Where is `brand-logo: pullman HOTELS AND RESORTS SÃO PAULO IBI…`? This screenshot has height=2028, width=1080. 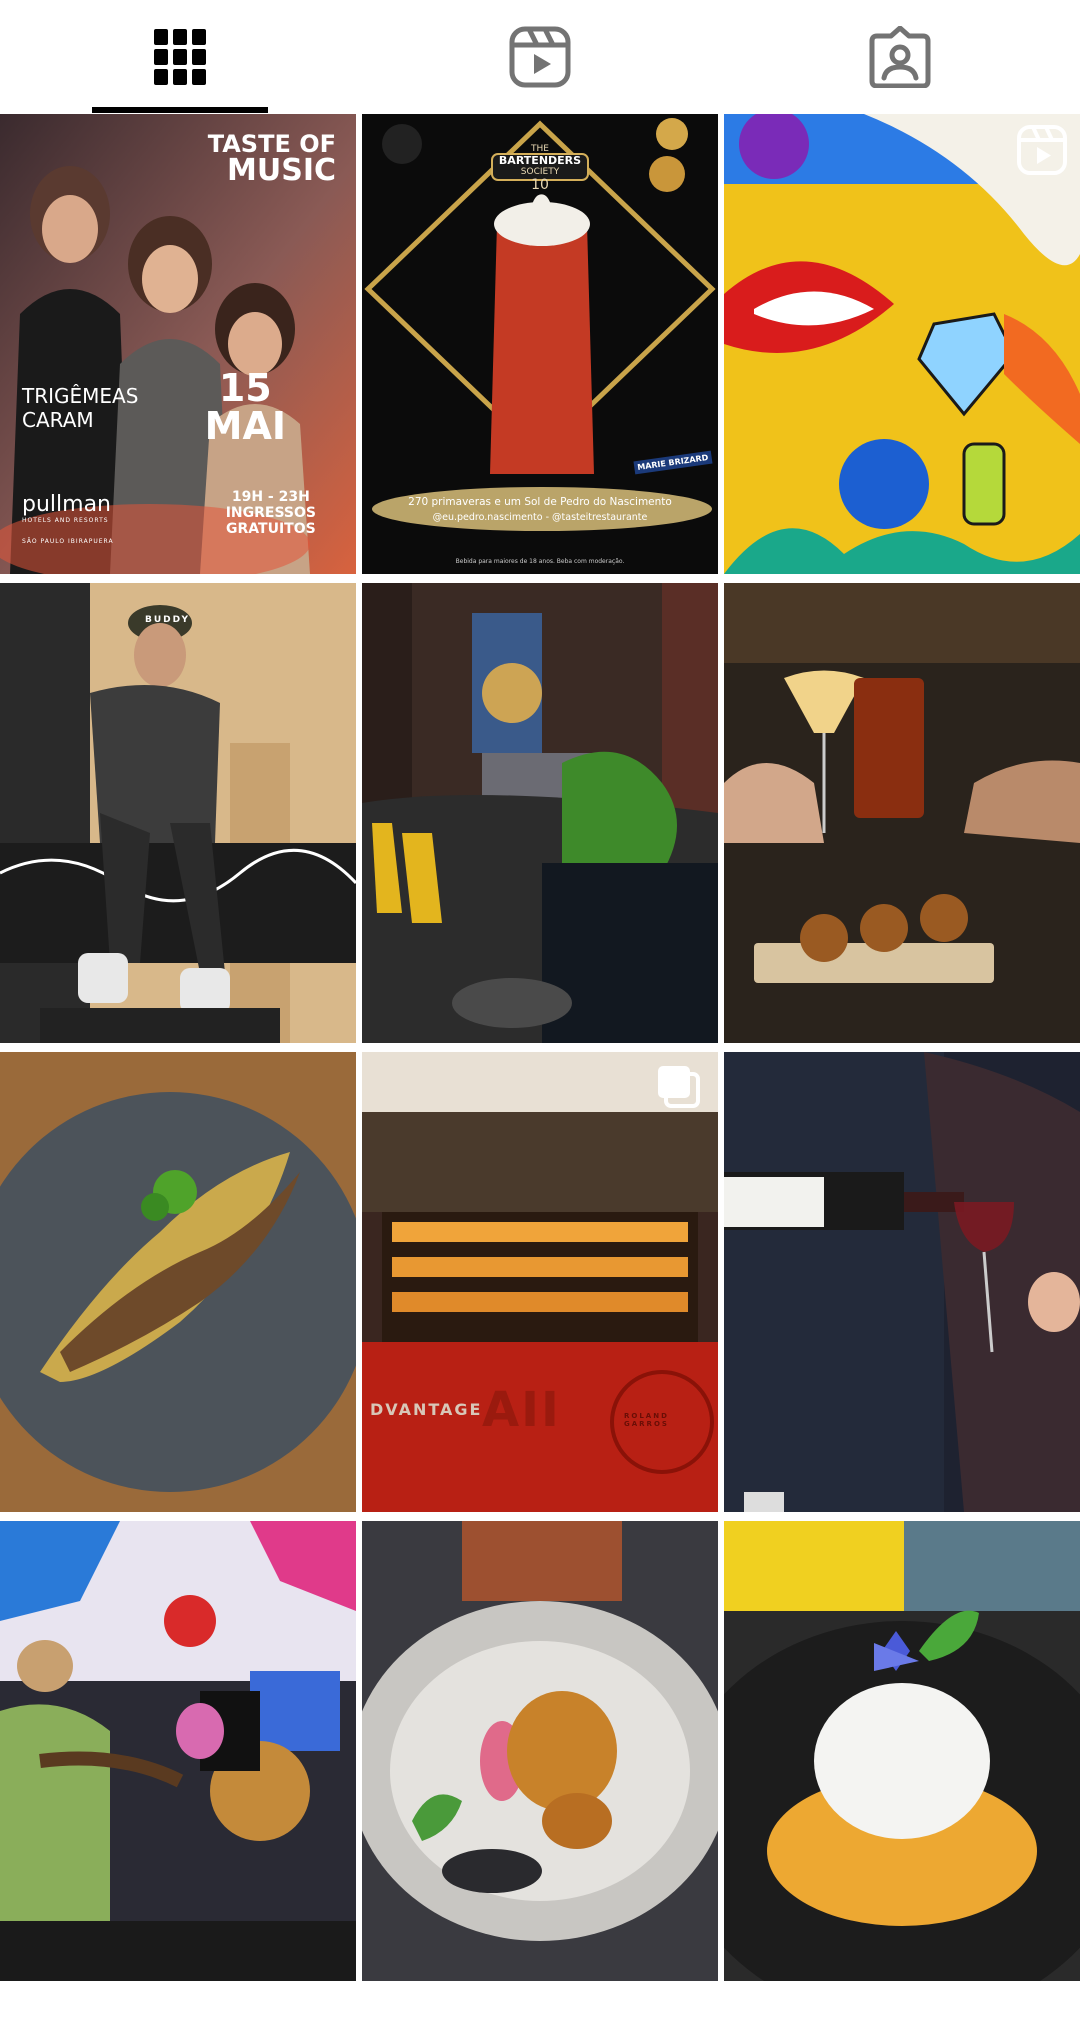 brand-logo: pullman HOTELS AND RESORTS SÃO PAULO IBI… is located at coordinates (68, 518).